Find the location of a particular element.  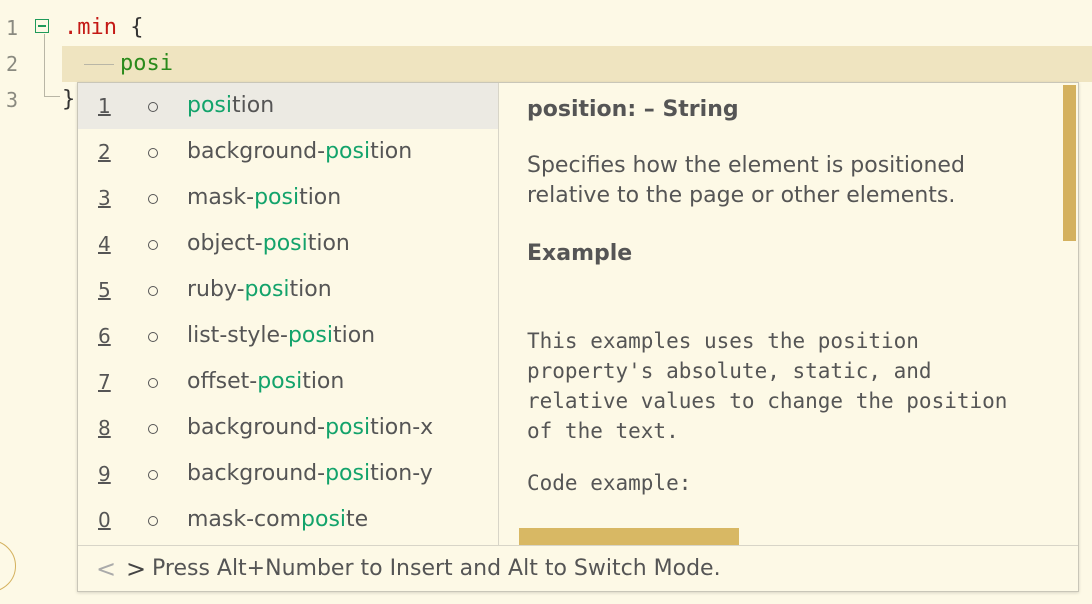

fold-collapse-icon is located at coordinates (42, 26).